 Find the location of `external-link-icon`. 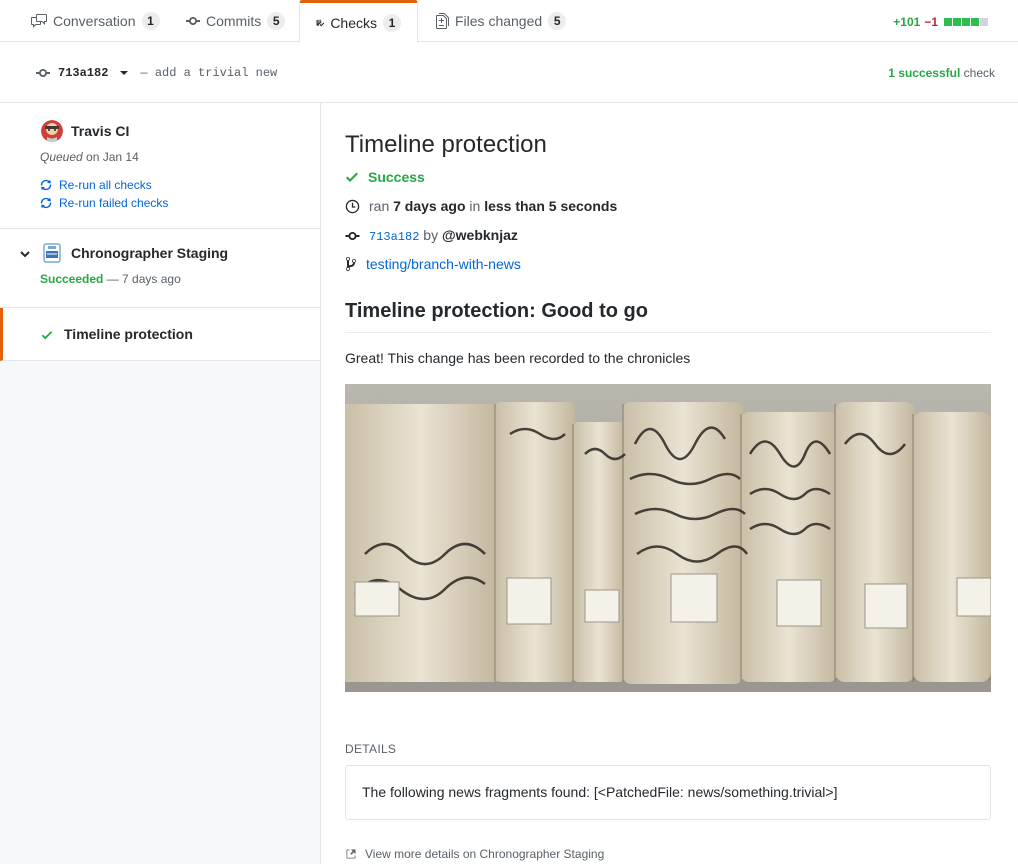

external-link-icon is located at coordinates (351, 854).